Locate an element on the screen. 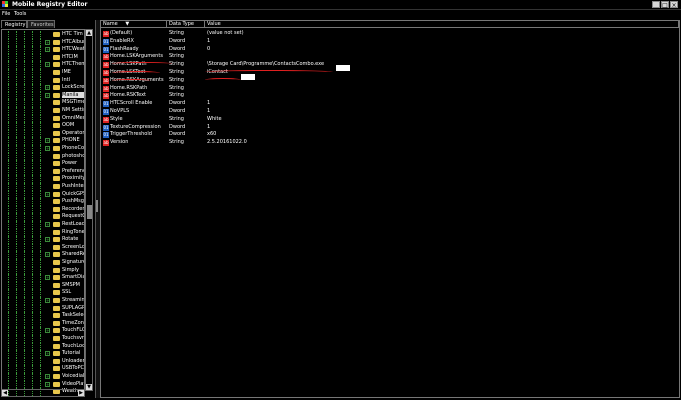 Image resolution: width=681 pixels, height=400 pixels. tree-vertical-scrollbar: ▲ ▼ is located at coordinates (89, 210).